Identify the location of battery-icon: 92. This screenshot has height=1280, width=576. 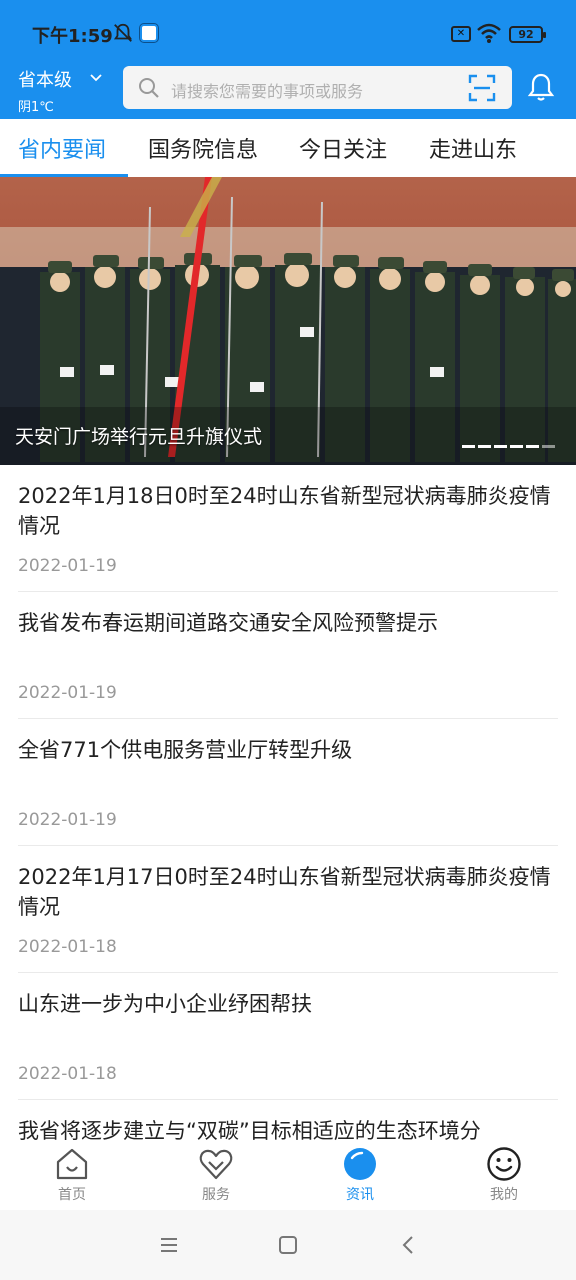
(527, 34).